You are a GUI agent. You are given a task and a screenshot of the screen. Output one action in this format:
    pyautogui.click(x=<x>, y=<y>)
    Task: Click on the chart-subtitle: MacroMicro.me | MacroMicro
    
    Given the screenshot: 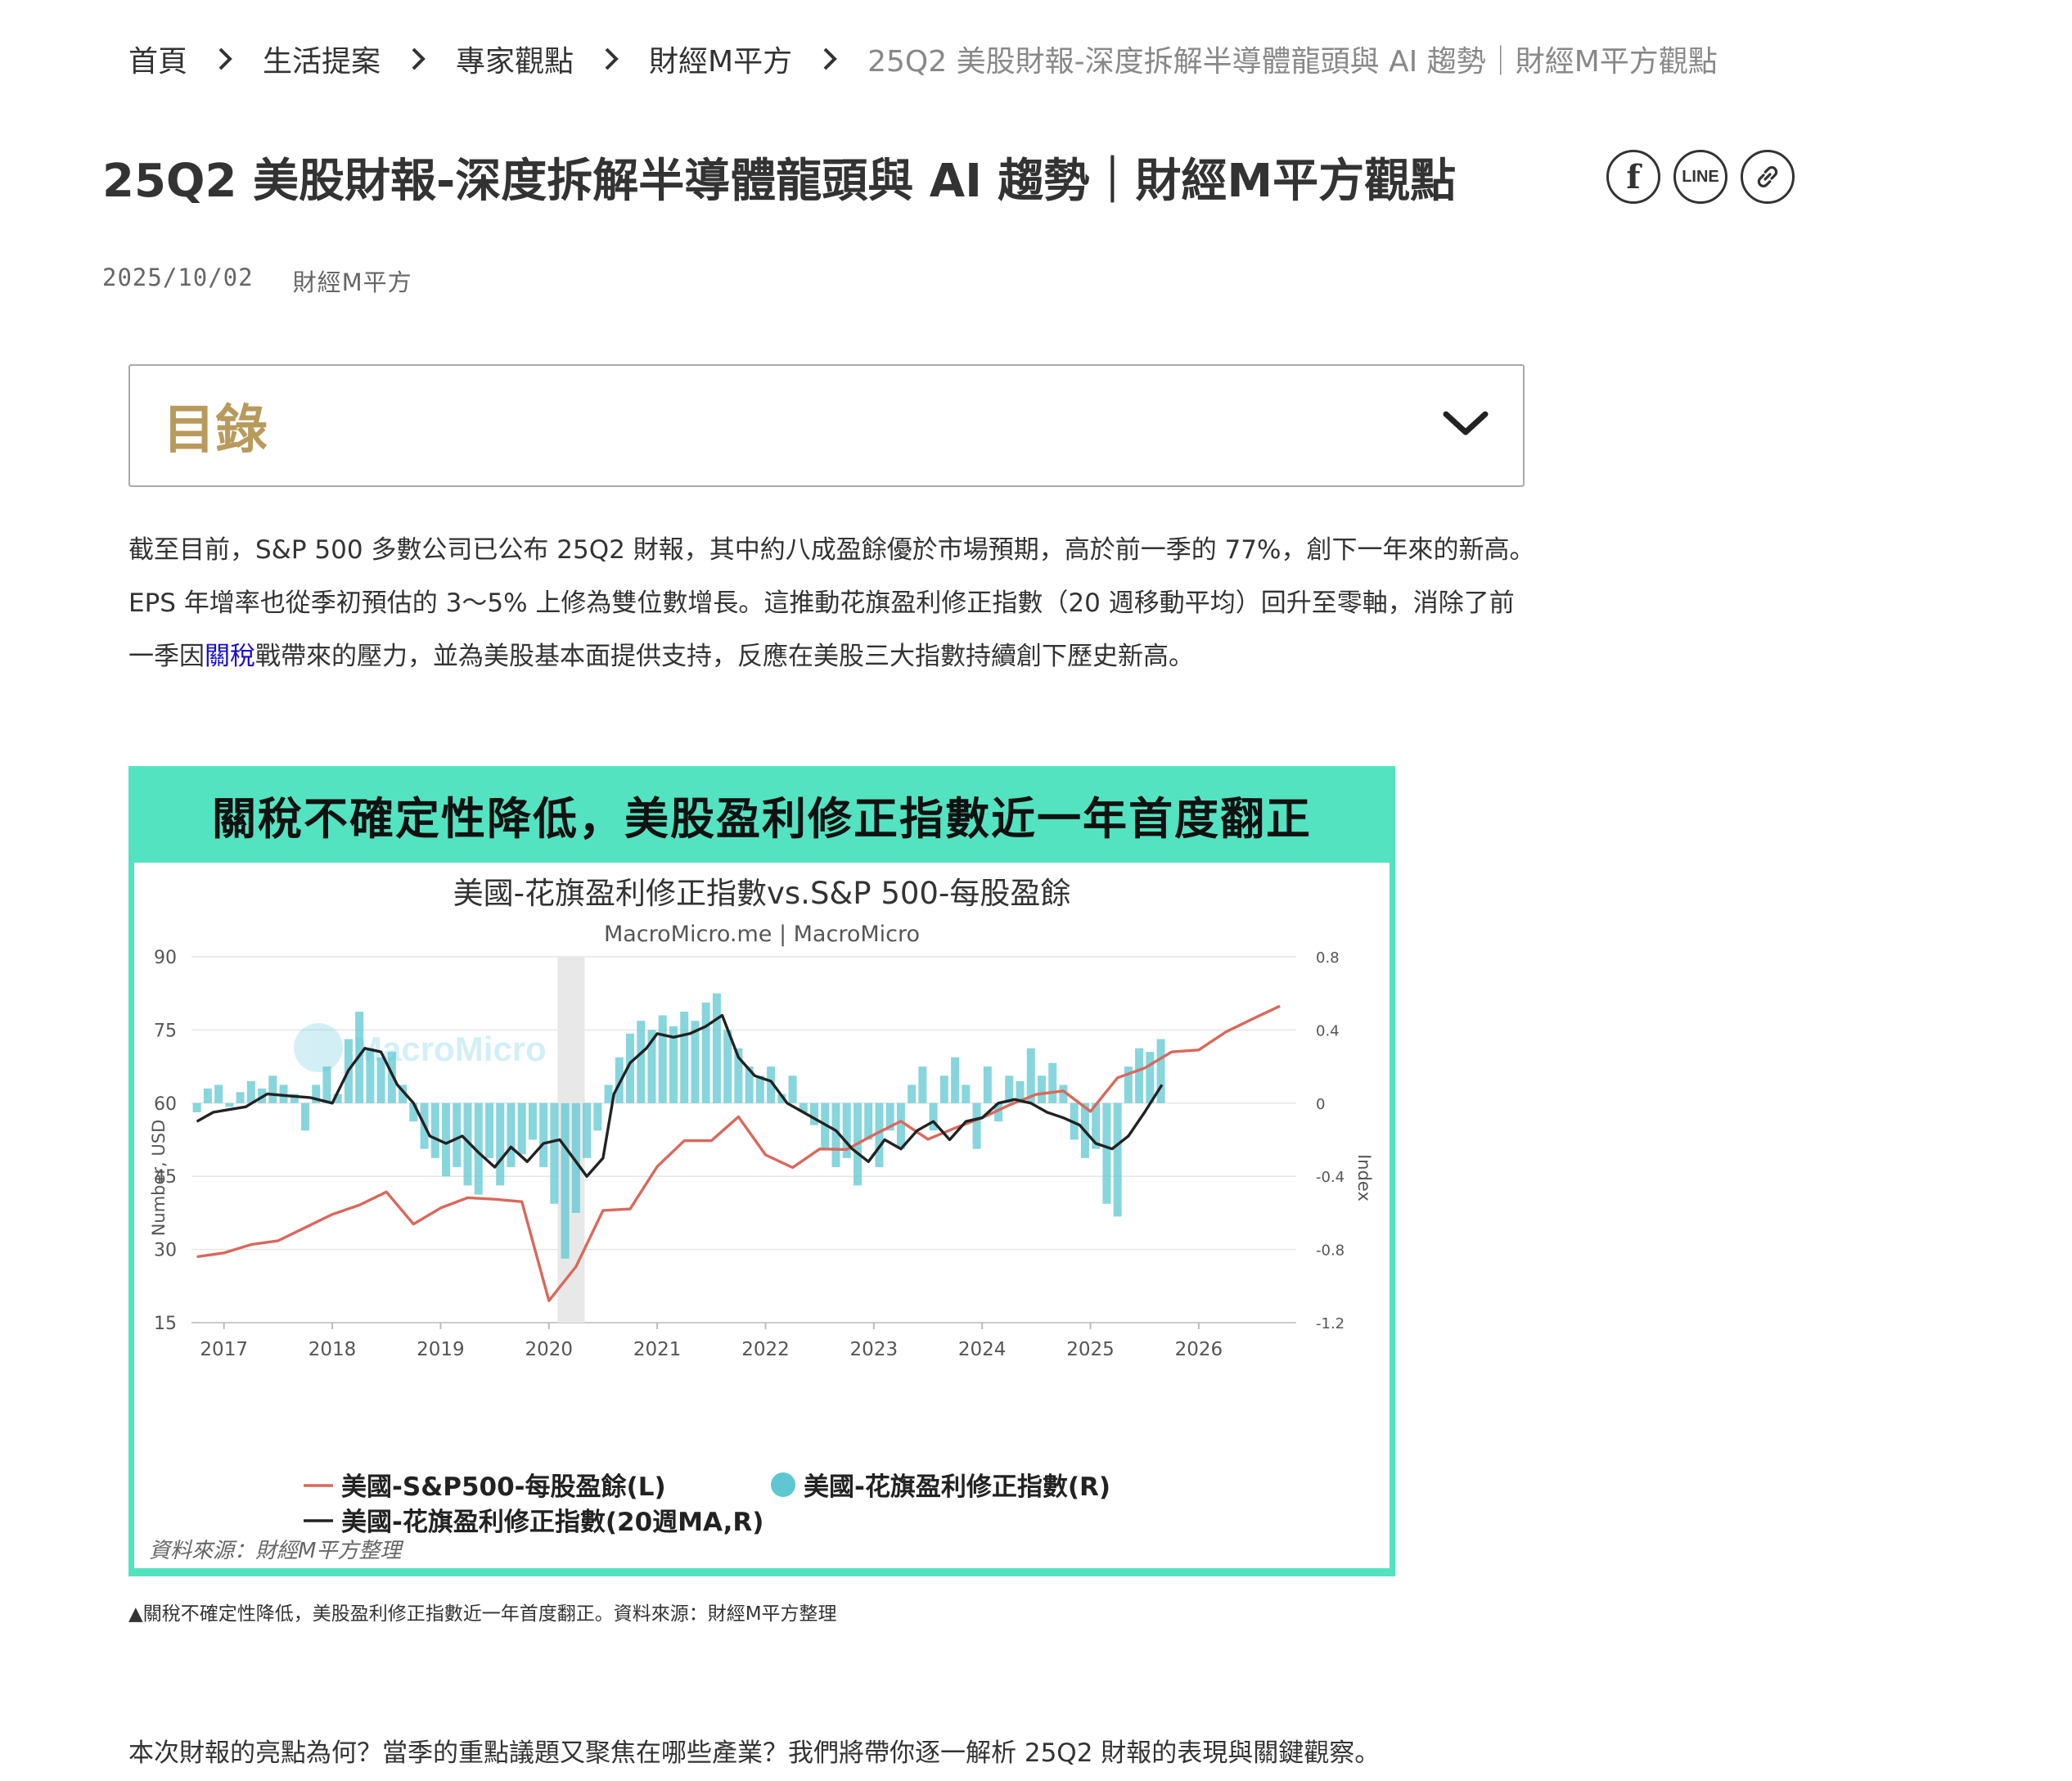 What is the action you would take?
    pyautogui.click(x=762, y=935)
    